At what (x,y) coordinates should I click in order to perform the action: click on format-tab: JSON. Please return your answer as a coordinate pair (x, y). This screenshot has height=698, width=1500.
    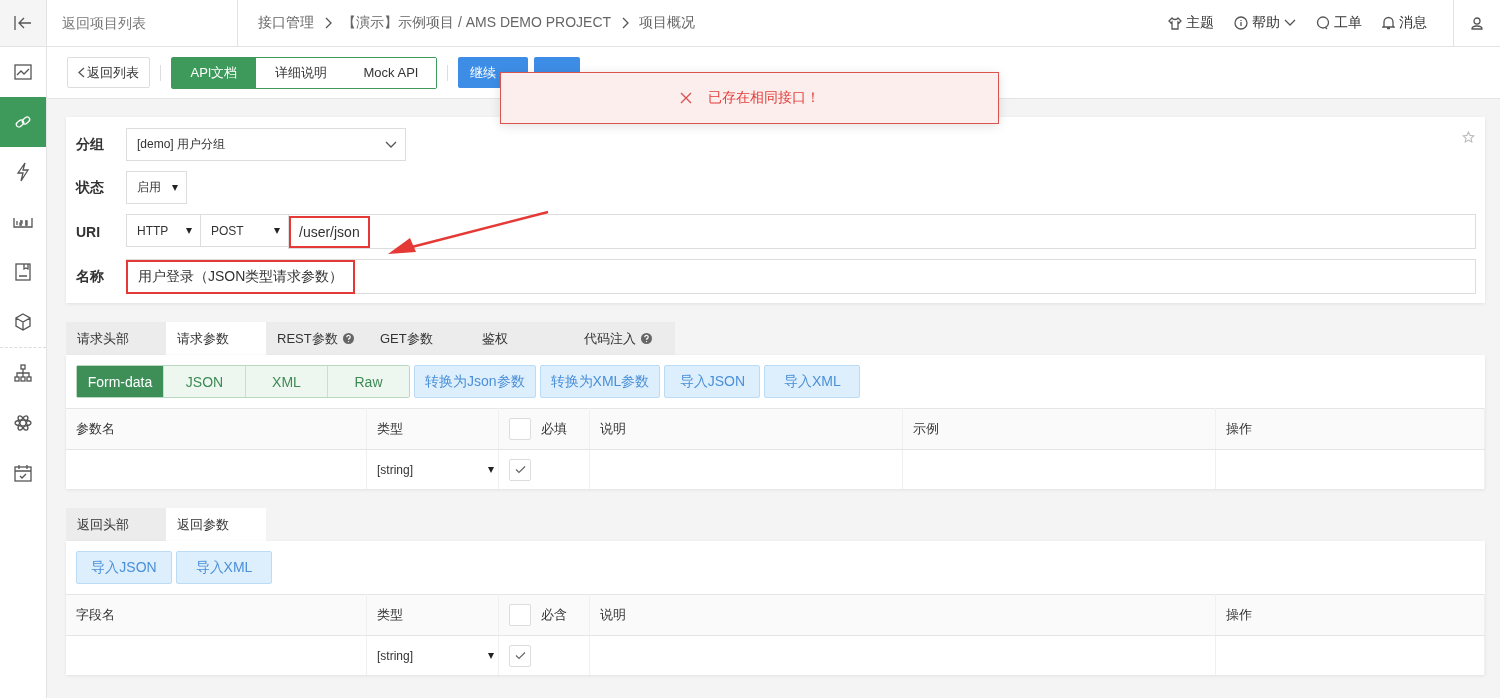
    Looking at the image, I should click on (204, 381).